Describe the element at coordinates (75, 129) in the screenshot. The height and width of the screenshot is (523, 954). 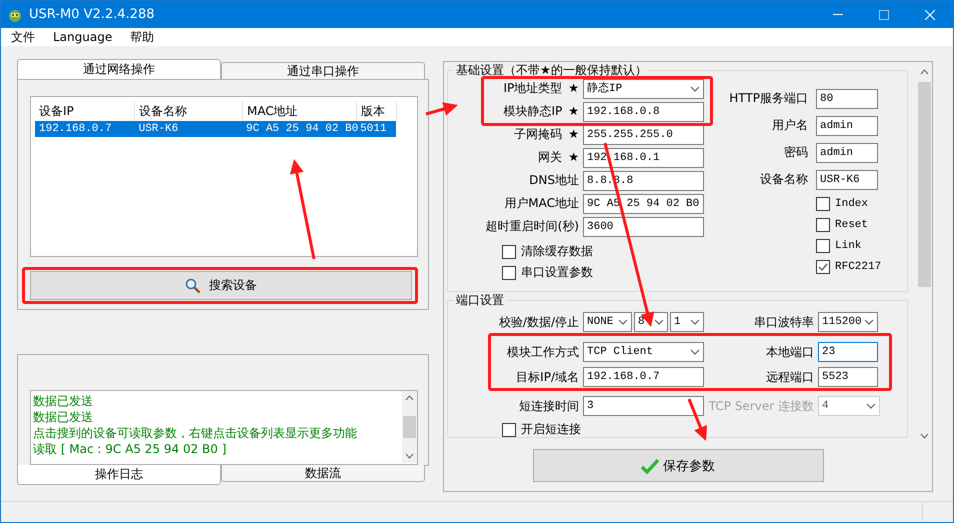
I see `table-cell-text: 192.168.0.7` at that location.